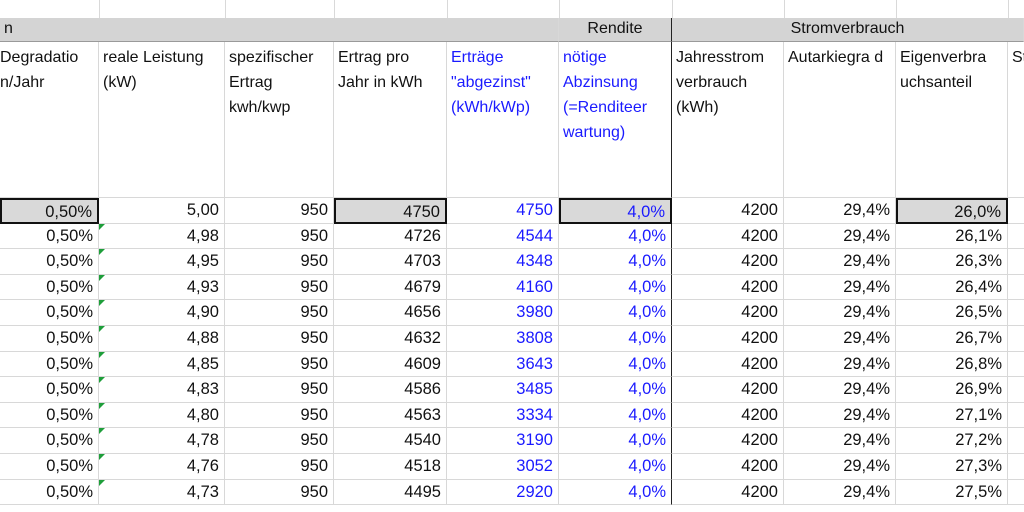 The image size is (1024, 512). What do you see at coordinates (162, 492) in the screenshot?
I see `cell-reale-leistung: 4,73` at bounding box center [162, 492].